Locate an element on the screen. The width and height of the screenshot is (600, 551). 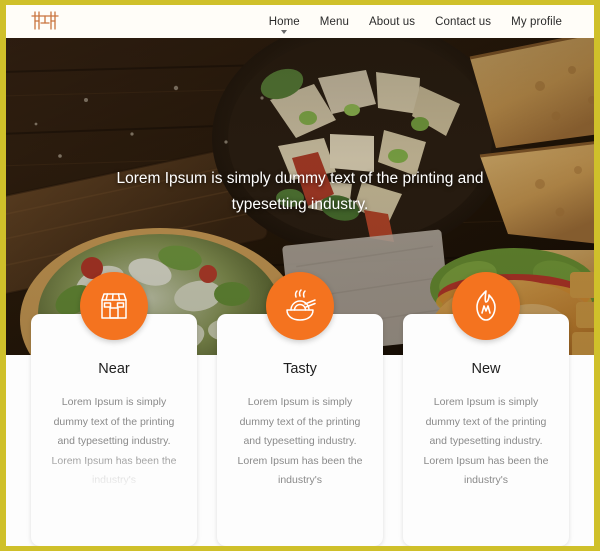
nav-item-label: About us is located at coordinates (392, 21).